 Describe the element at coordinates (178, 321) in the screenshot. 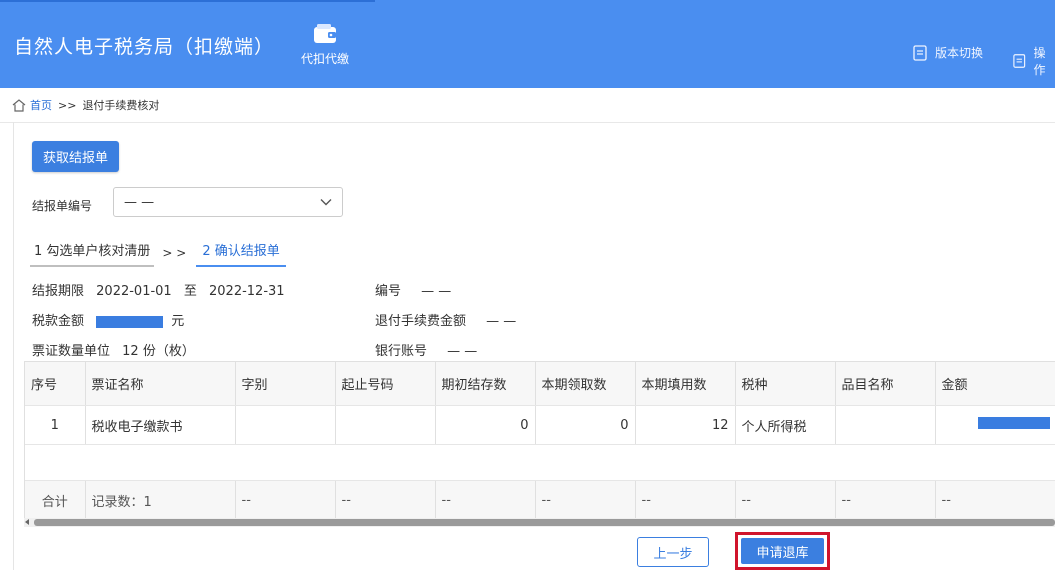

I see `tax-amount-unit: 元` at that location.